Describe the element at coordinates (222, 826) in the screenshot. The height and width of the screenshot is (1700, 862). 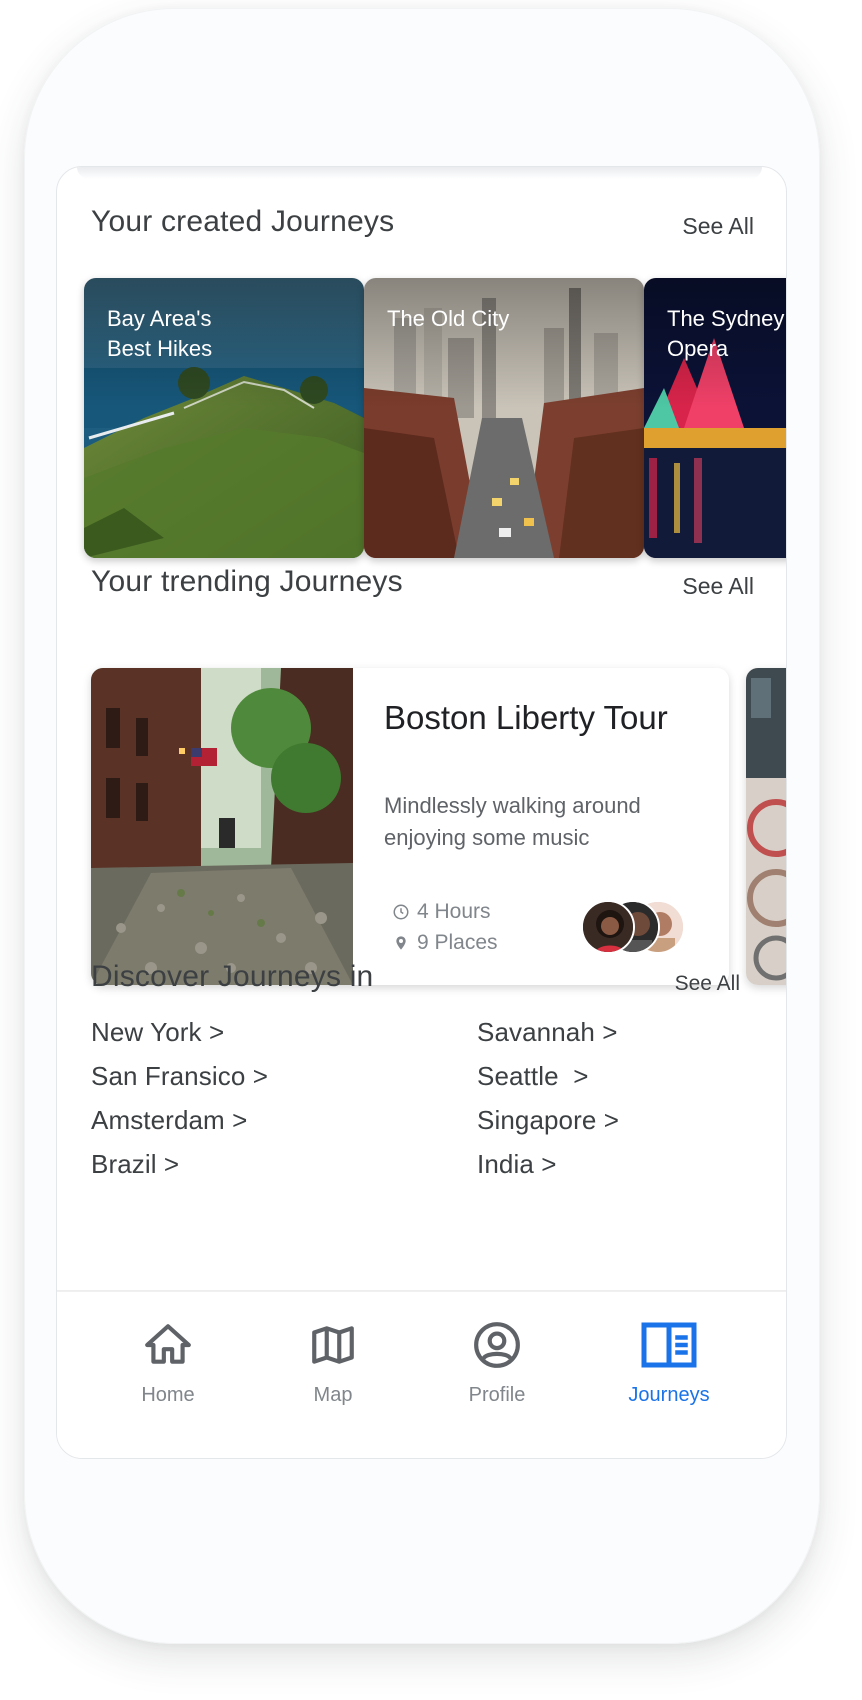
I see `boston-street-image` at that location.